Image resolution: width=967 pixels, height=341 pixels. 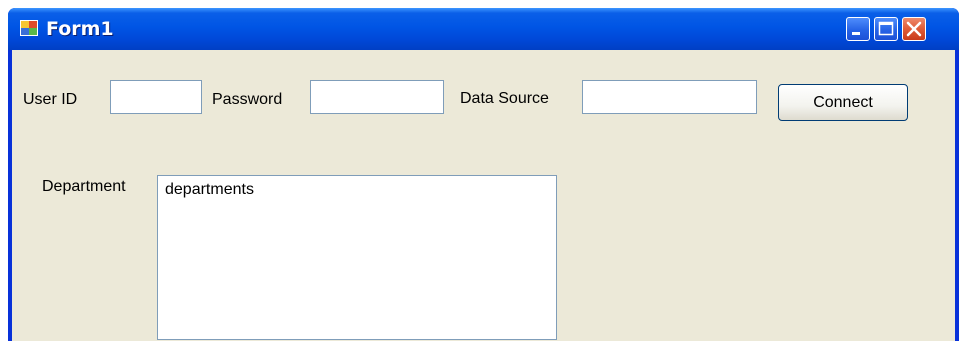 What do you see at coordinates (914, 29) in the screenshot?
I see `close-button` at bounding box center [914, 29].